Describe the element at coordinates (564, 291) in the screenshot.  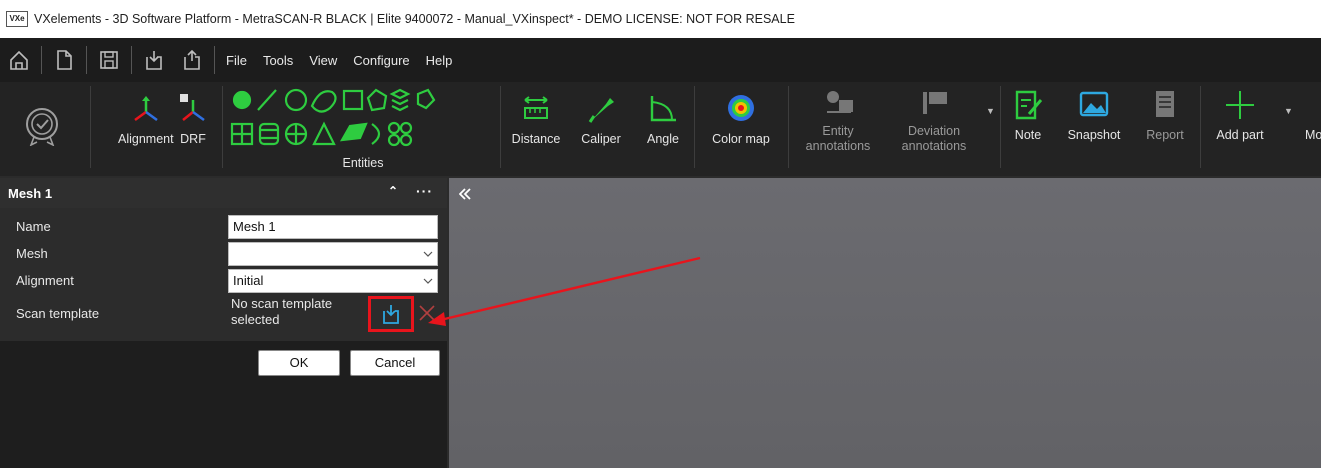
I see `annotation-arrow` at that location.